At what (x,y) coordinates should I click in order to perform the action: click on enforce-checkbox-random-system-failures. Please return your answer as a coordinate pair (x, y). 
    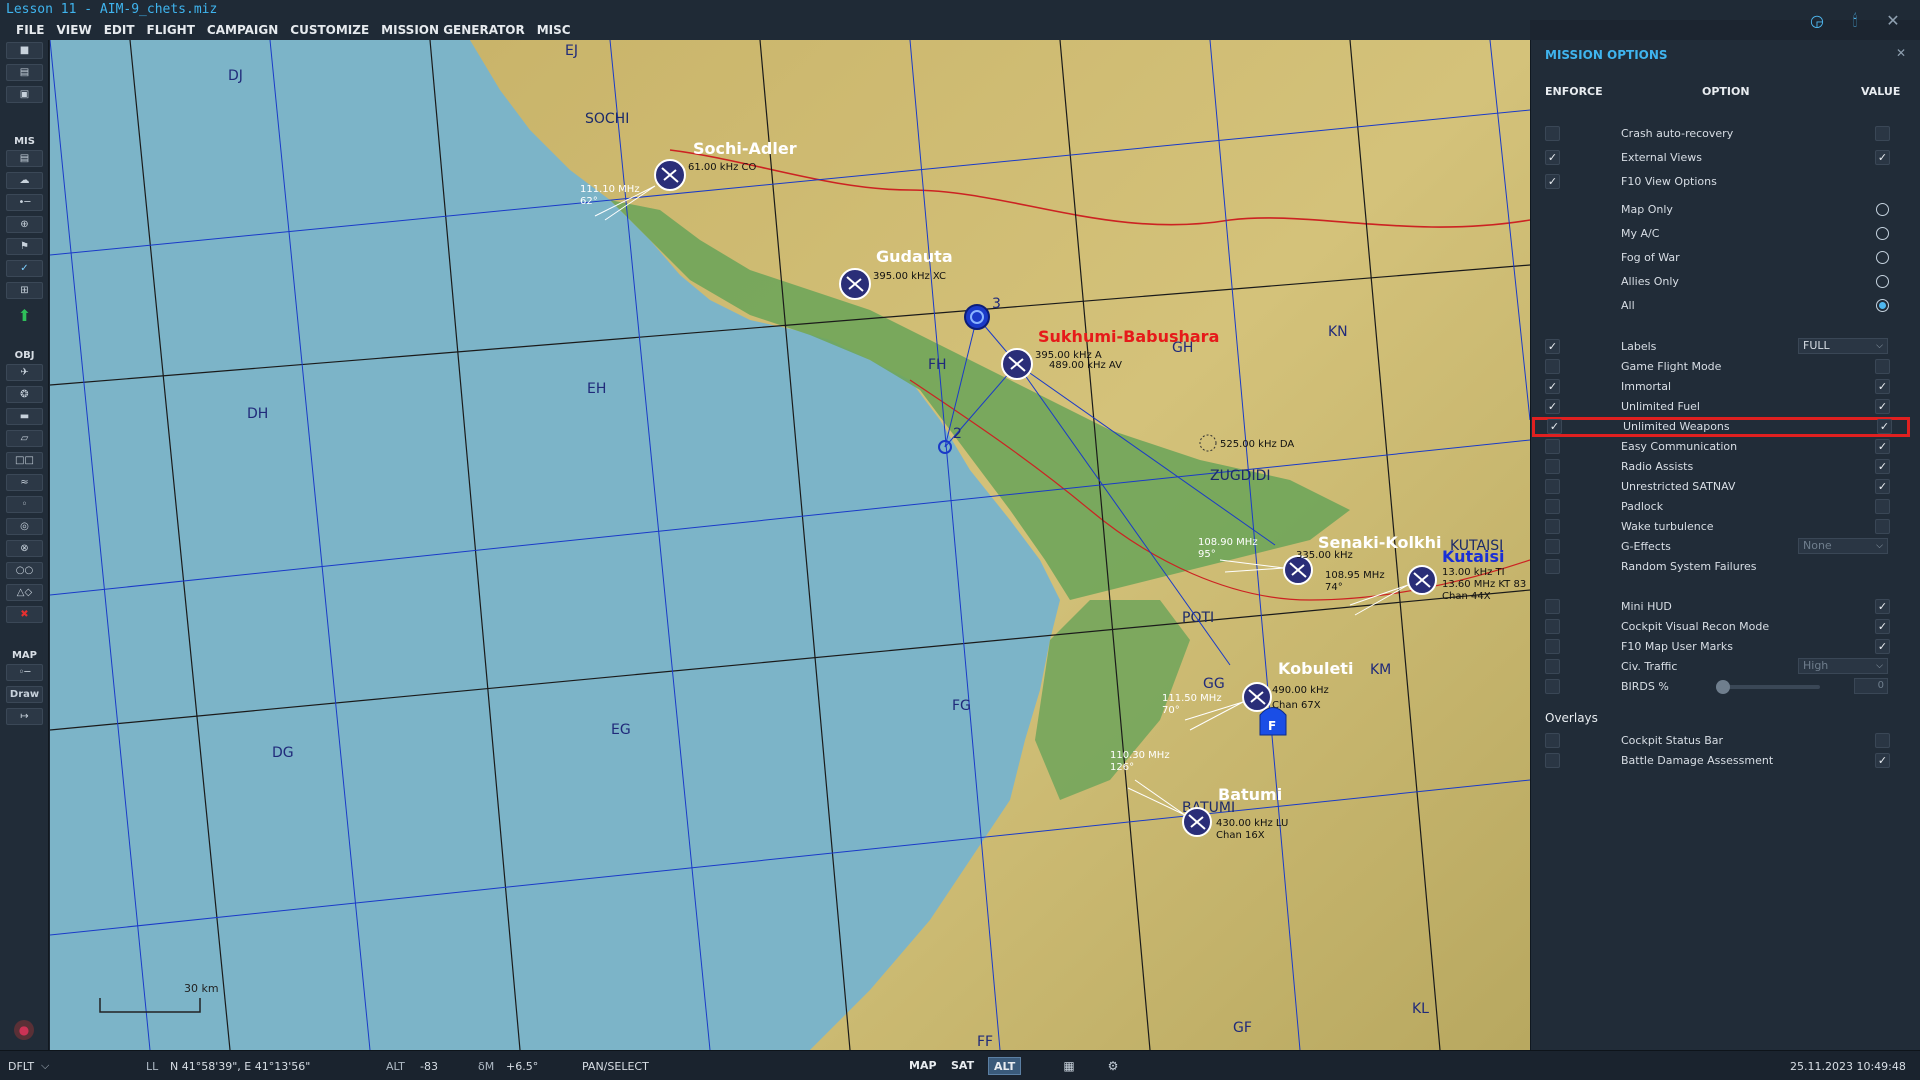
    Looking at the image, I should click on (1552, 566).